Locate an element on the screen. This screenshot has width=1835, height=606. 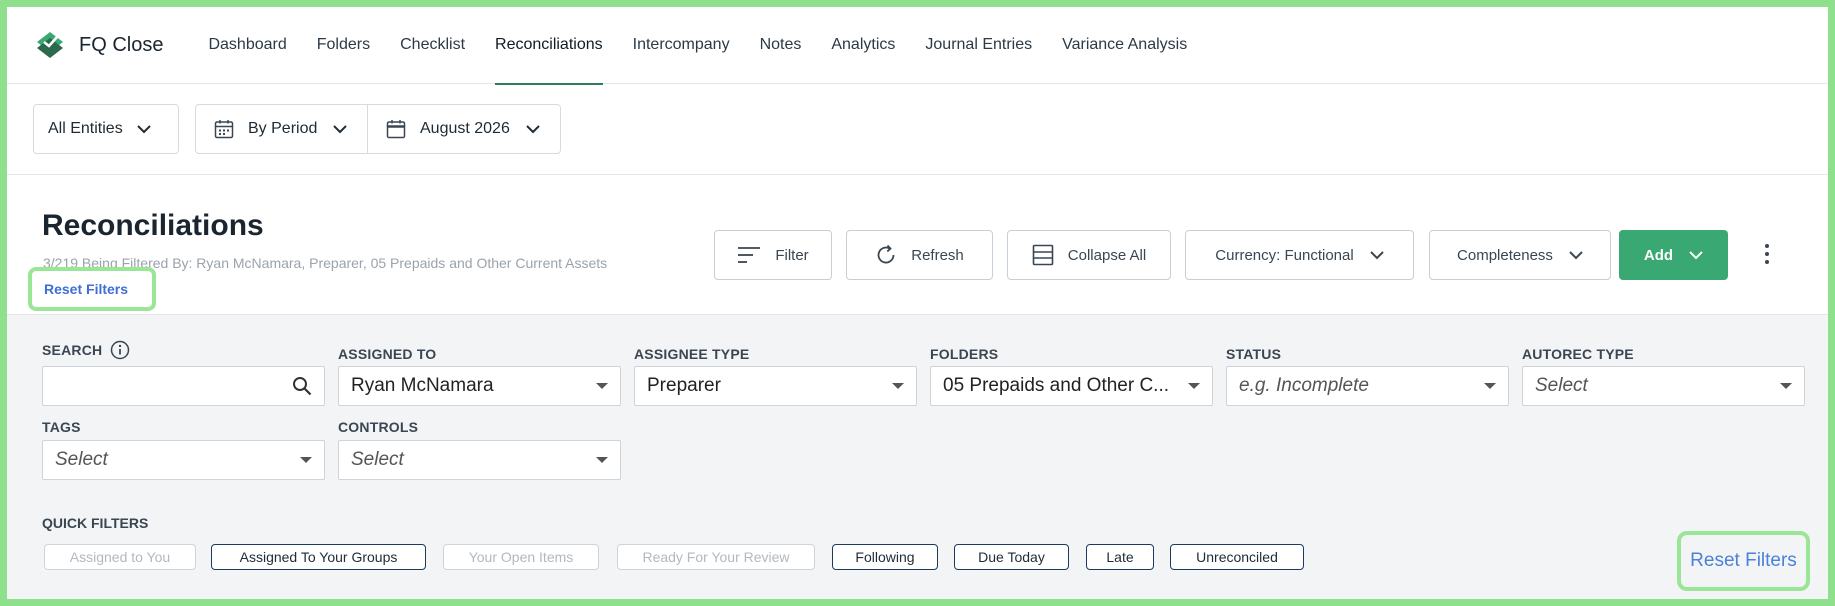
tags-select: Select is located at coordinates (183, 460).